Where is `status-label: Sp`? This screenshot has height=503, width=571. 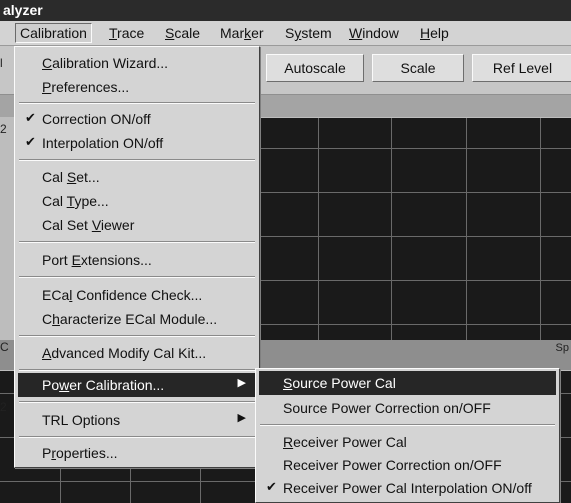 status-label: Sp is located at coordinates (562, 348).